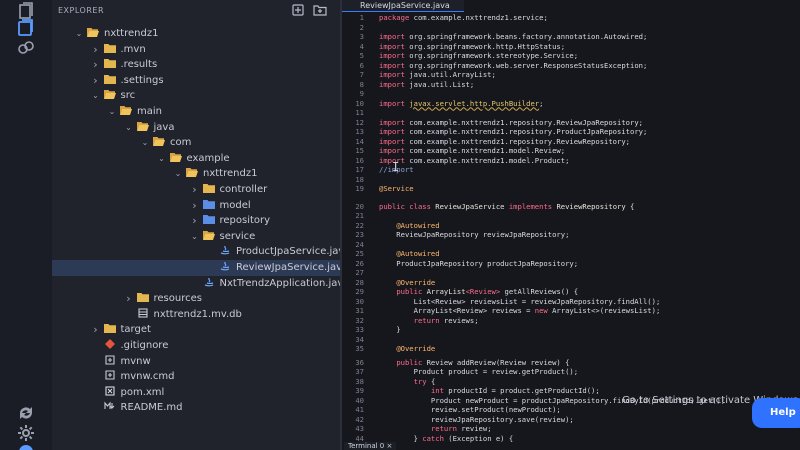 The height and width of the screenshot is (450, 800). What do you see at coordinates (26, 28) in the screenshot?
I see `explorer-icon` at bounding box center [26, 28].